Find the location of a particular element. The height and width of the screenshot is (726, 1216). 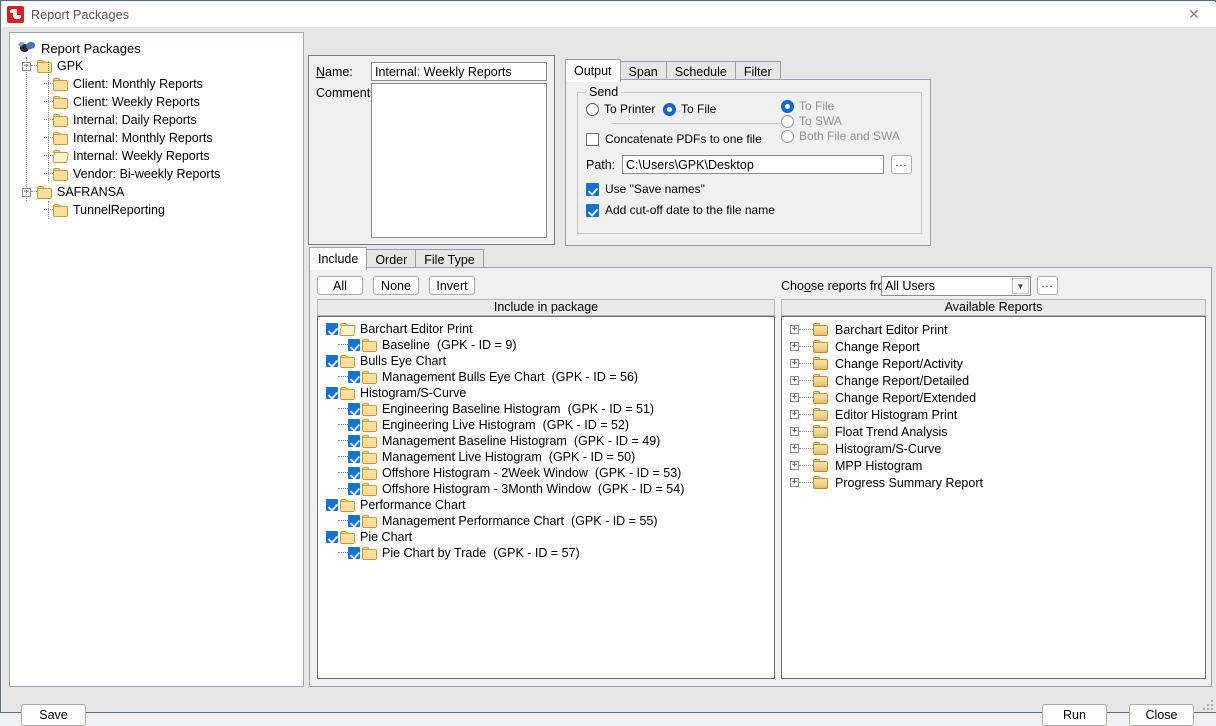

checkbox-concatenate-pdfs: Concatenate PDFs to one file is located at coordinates (674, 139).